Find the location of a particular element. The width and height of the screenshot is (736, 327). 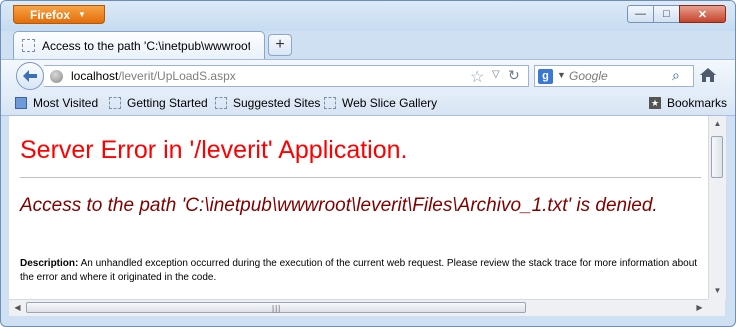

bookmarks-menu-label: Bookmarks is located at coordinates (697, 103).